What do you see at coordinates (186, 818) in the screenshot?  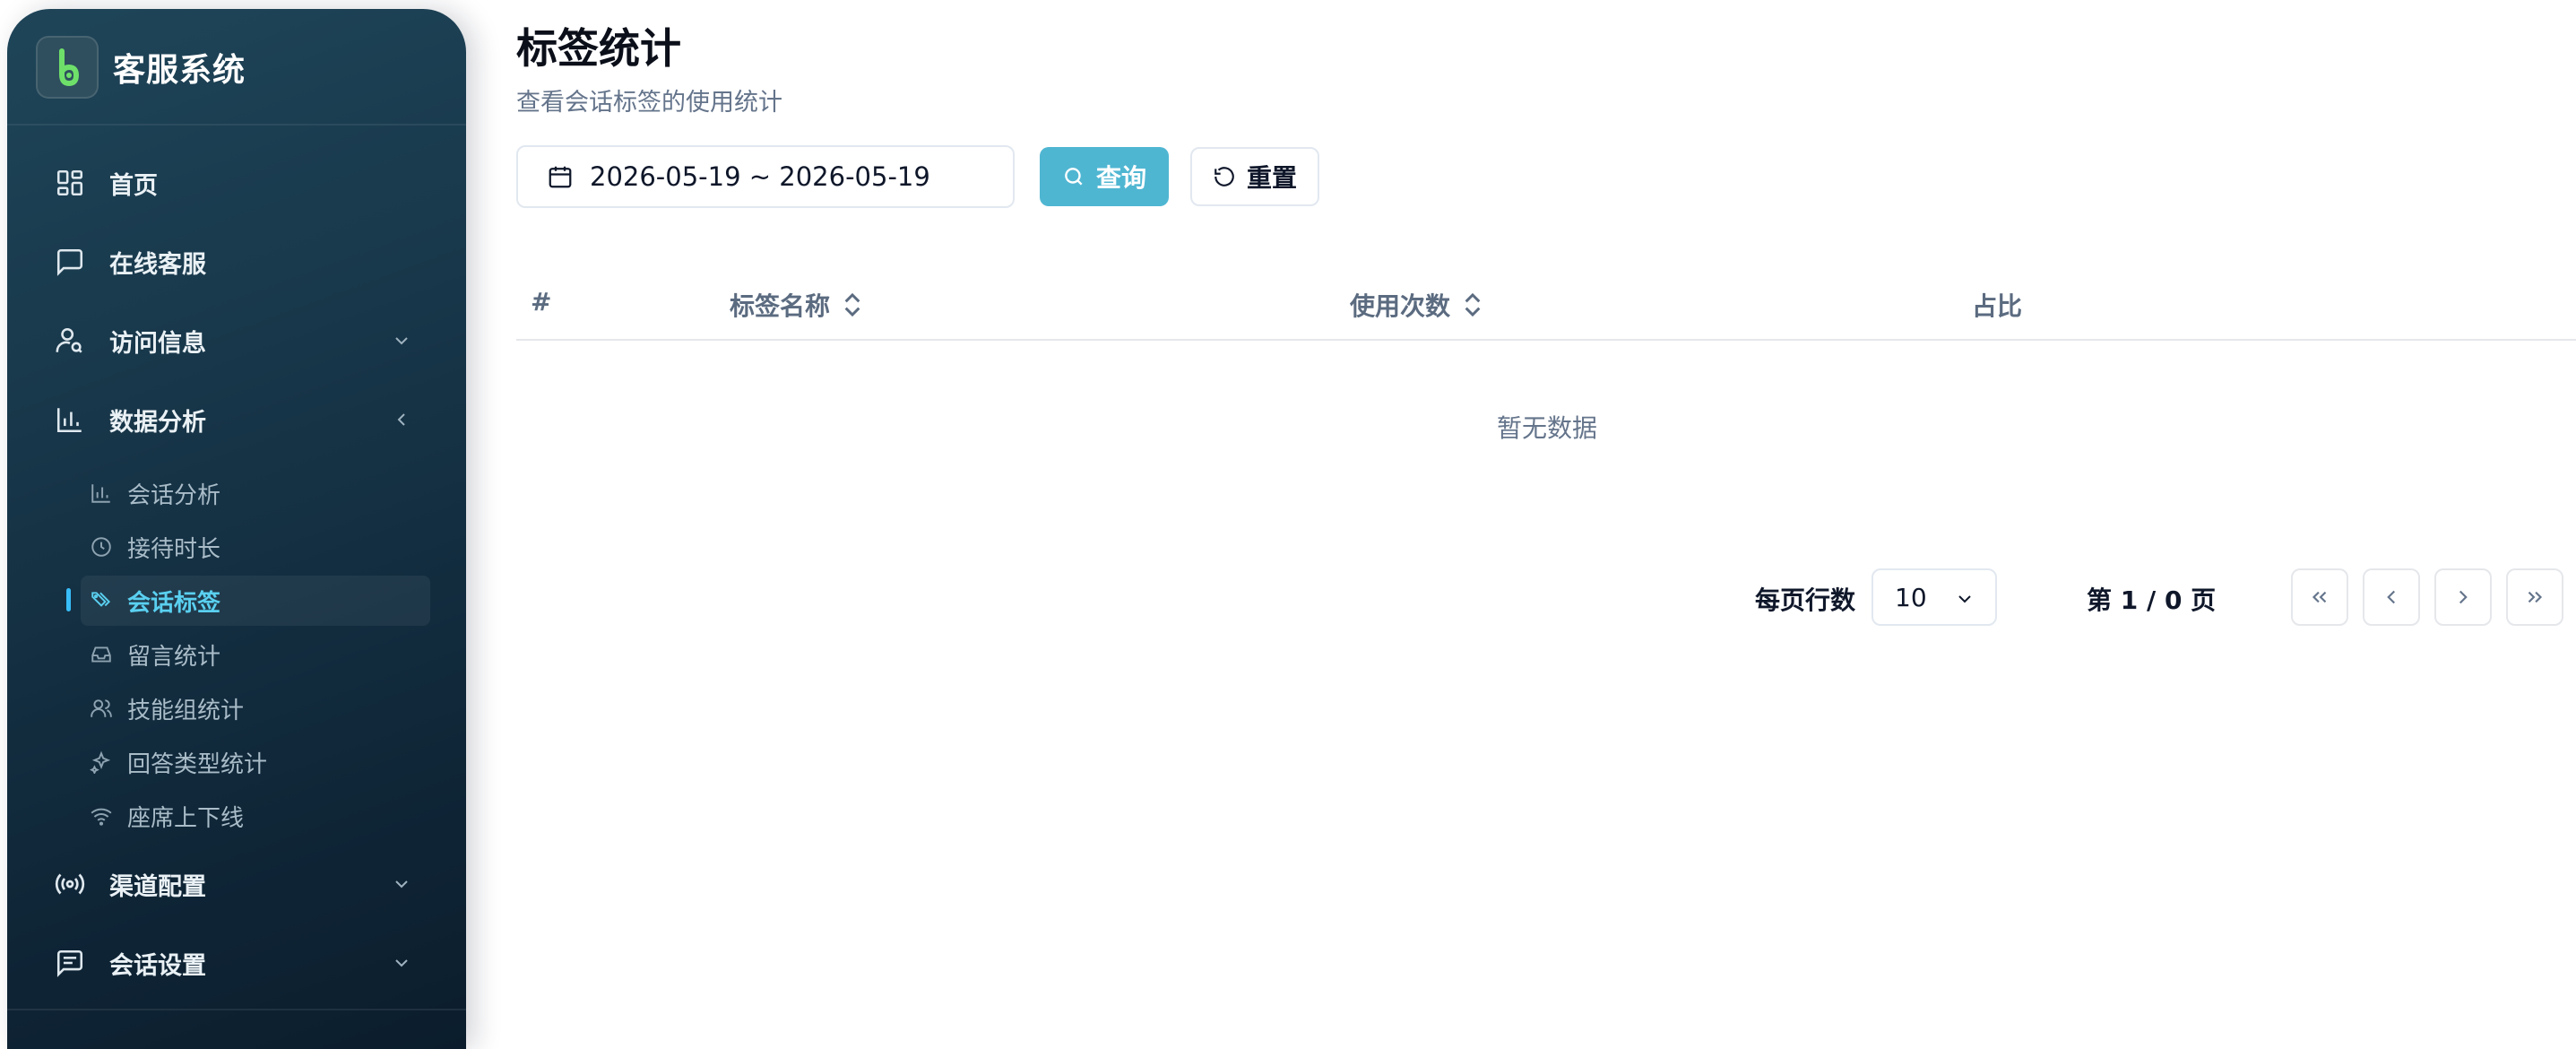 I see `sub-item-label: 座席上下线` at bounding box center [186, 818].